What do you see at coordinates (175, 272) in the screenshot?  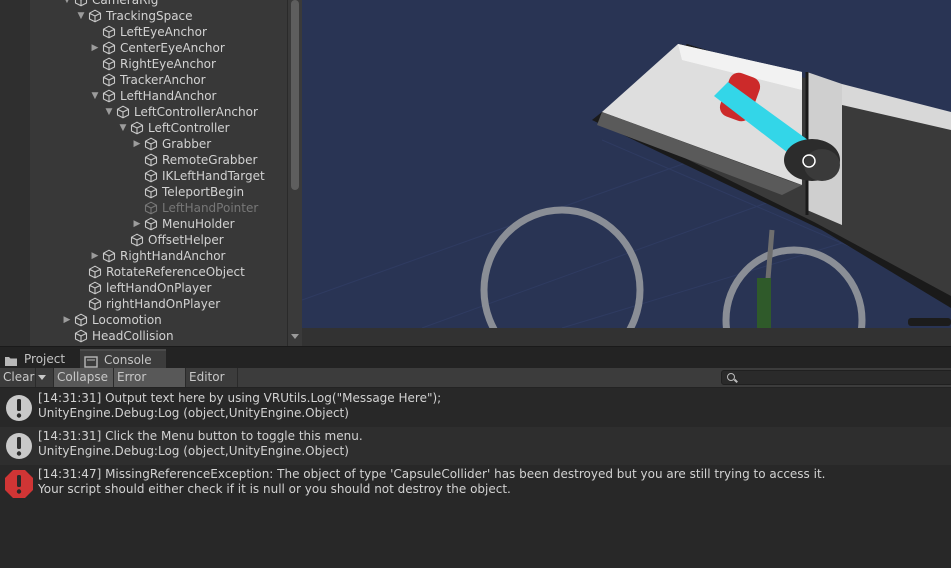 I see `hierarchy-item-label: RotateReferenceObject` at bounding box center [175, 272].